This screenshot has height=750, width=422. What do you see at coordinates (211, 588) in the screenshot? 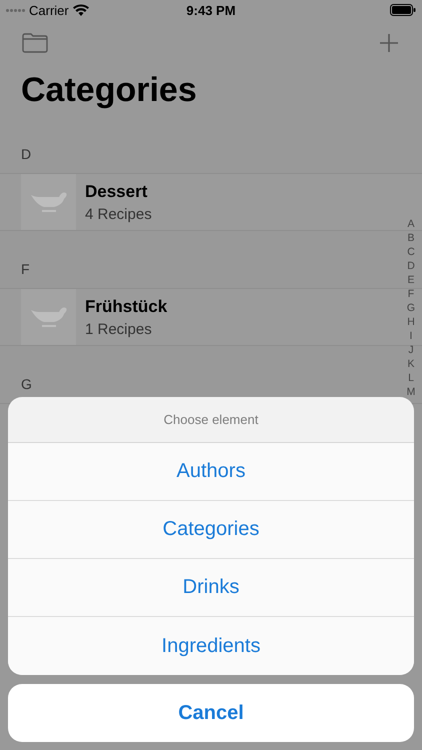
I see `sheet-option: Drinks` at bounding box center [211, 588].